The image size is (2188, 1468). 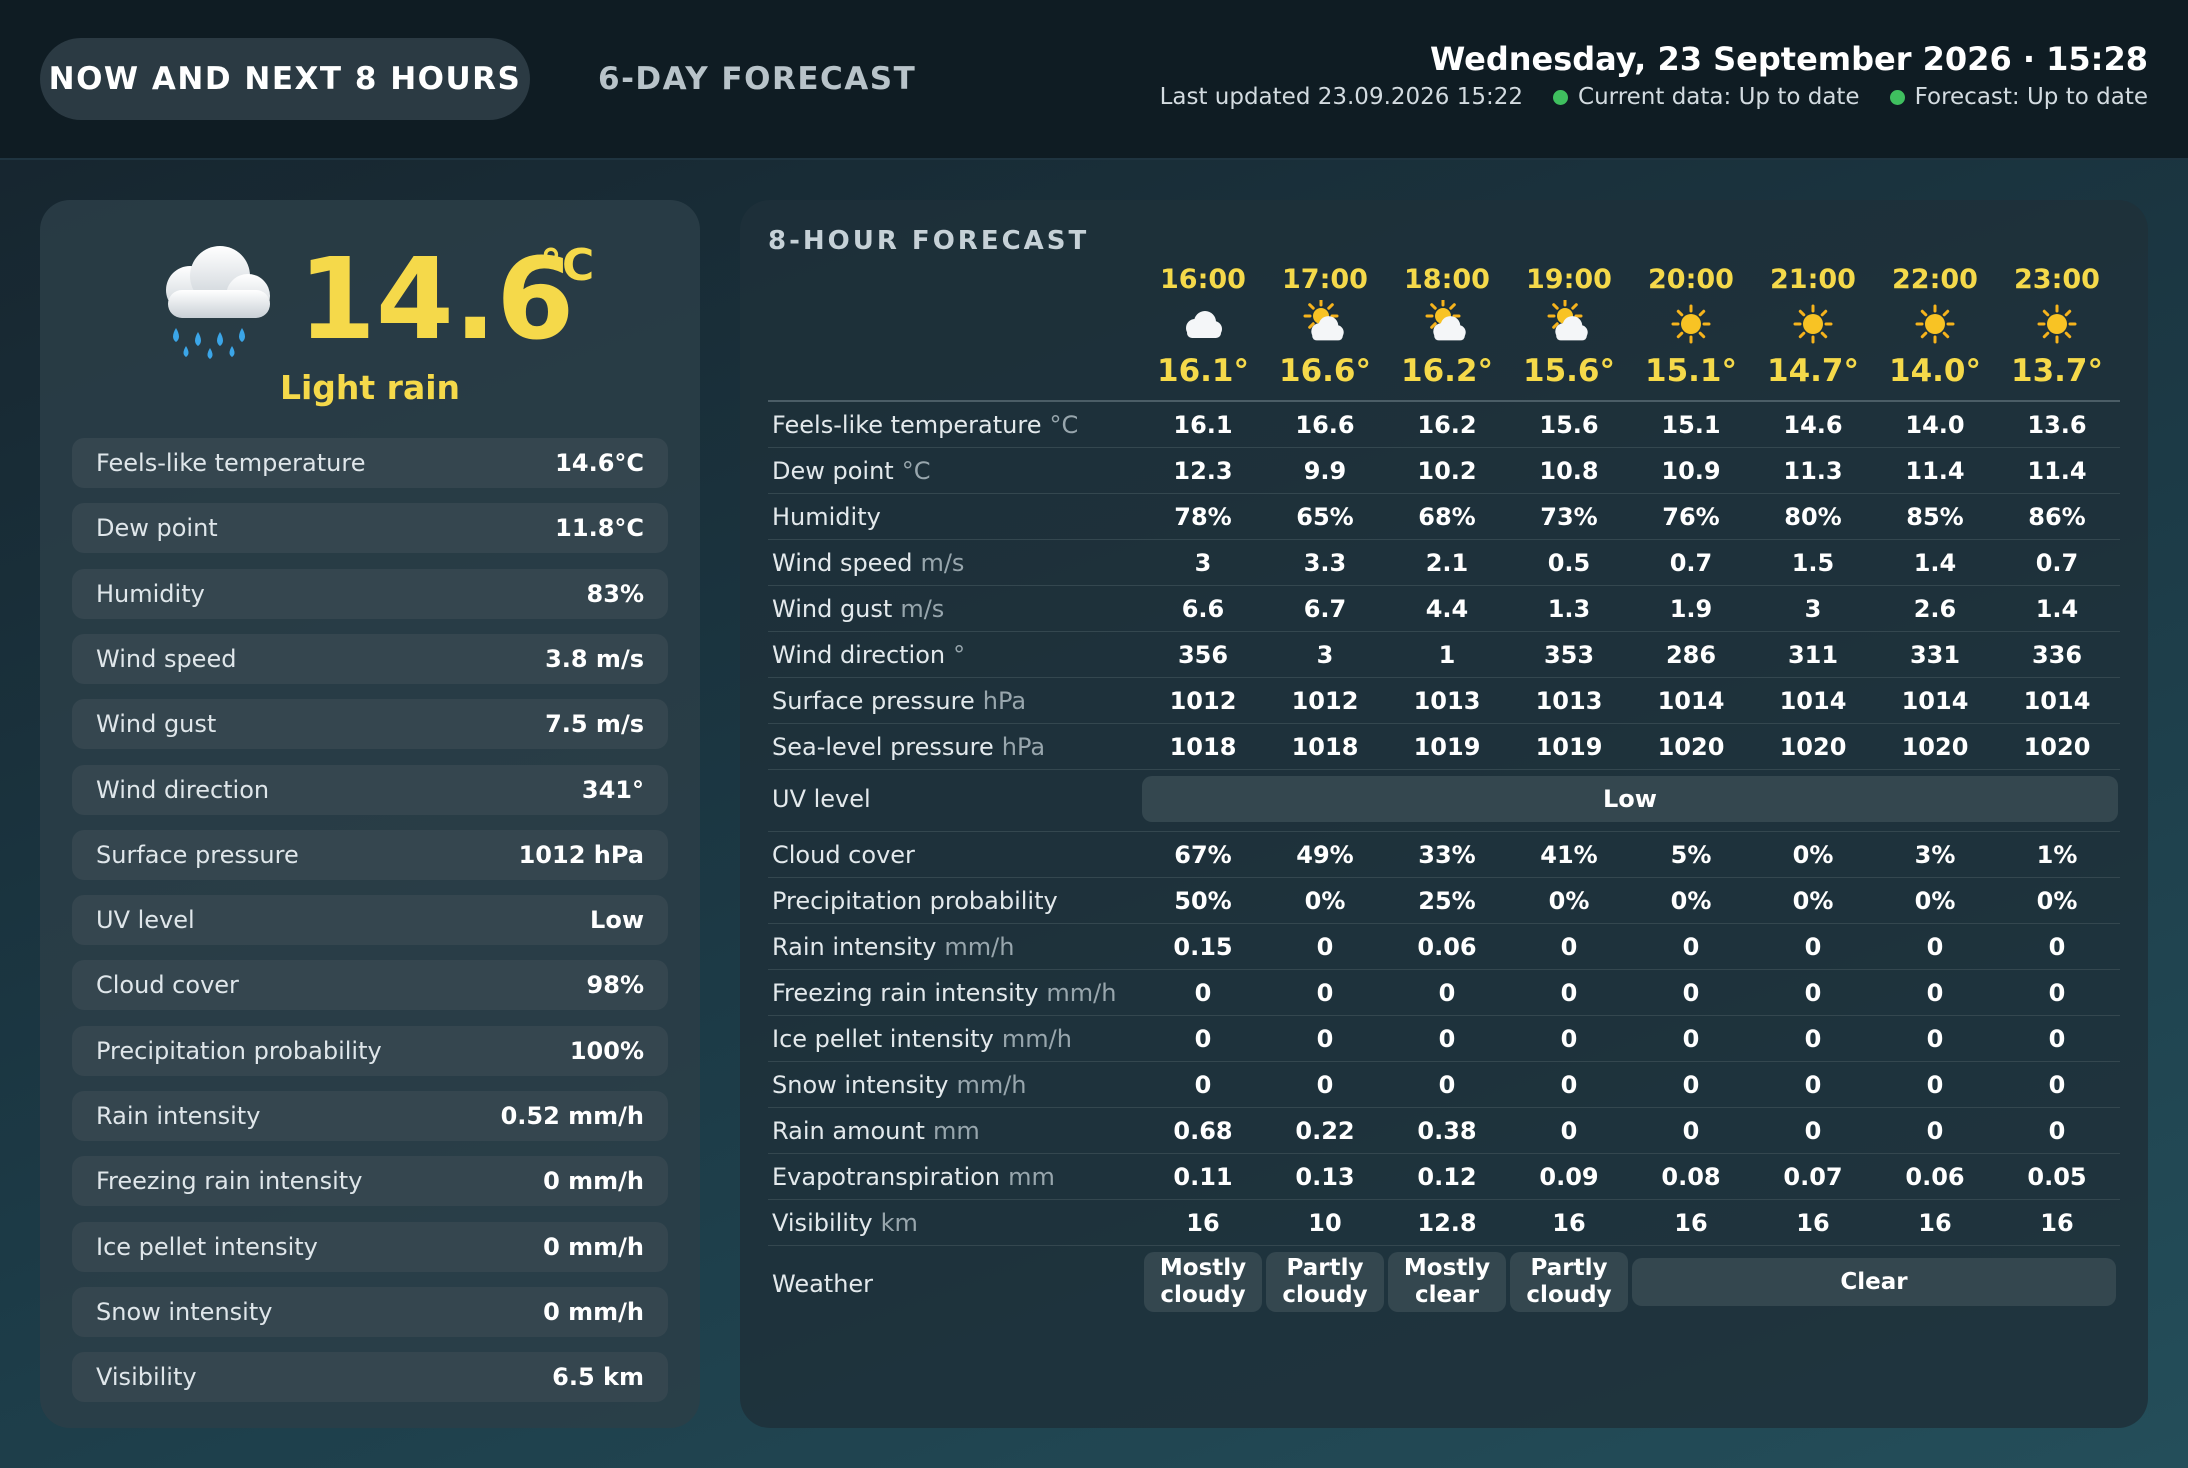 What do you see at coordinates (167, 985) in the screenshot?
I see `metric-label: Cloud cover` at bounding box center [167, 985].